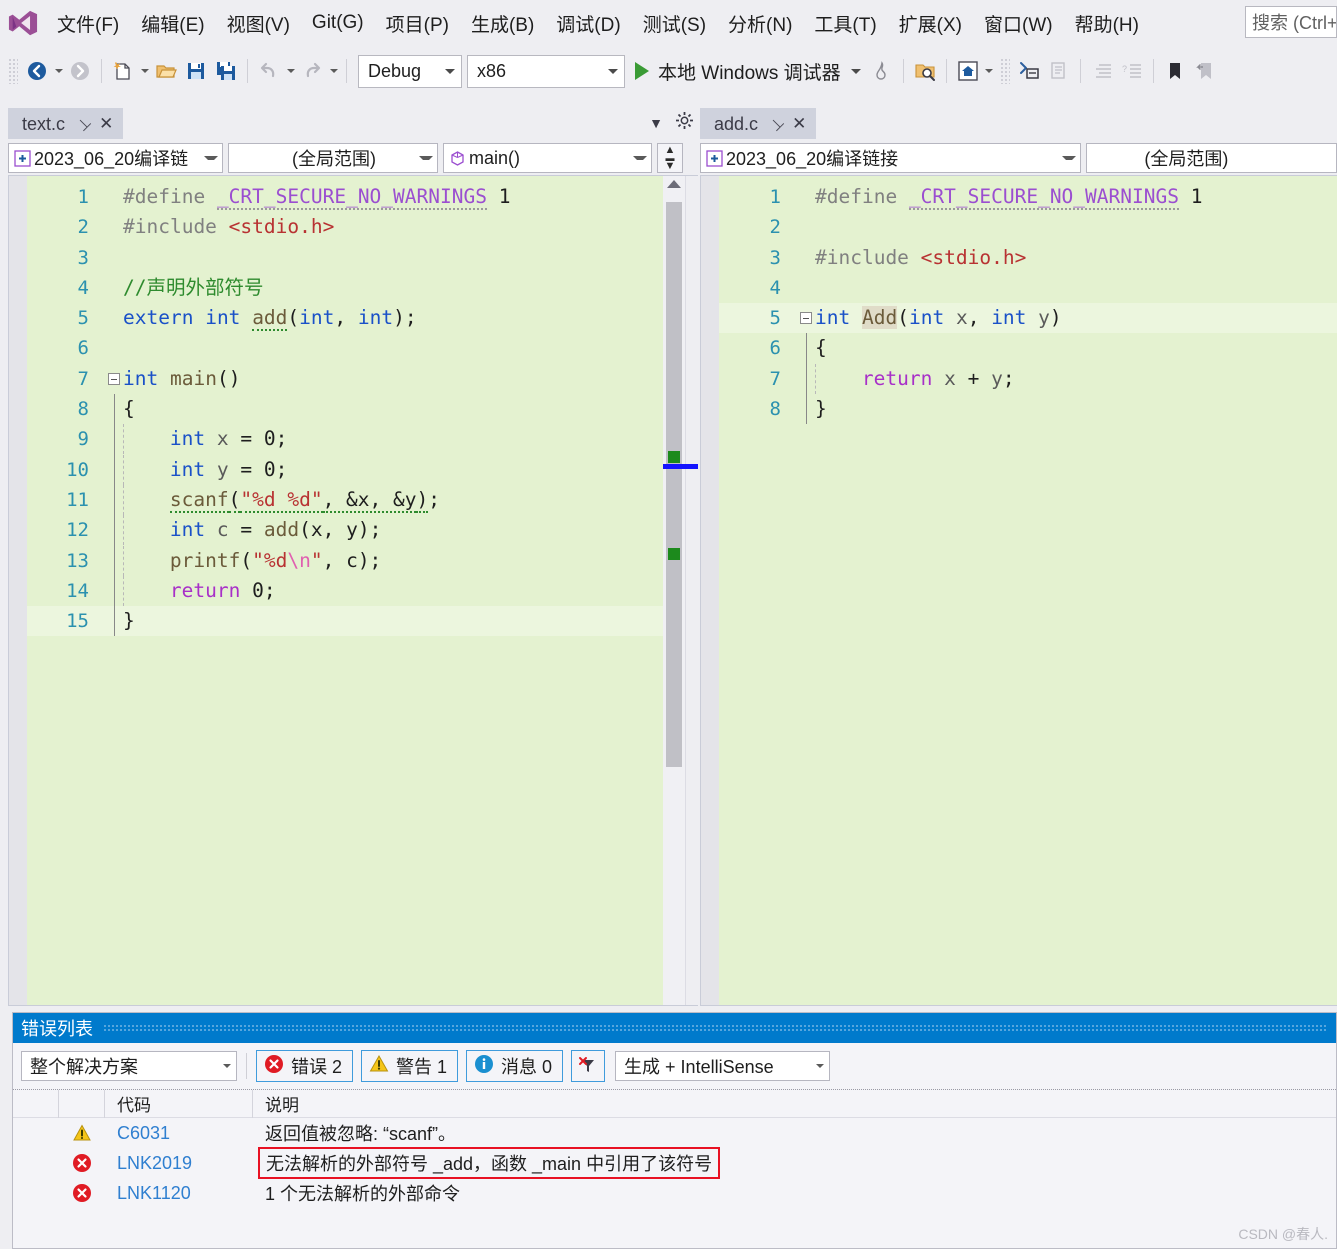 This screenshot has height=1249, width=1337. I want to click on code-line: 8}, so click(1028, 409).